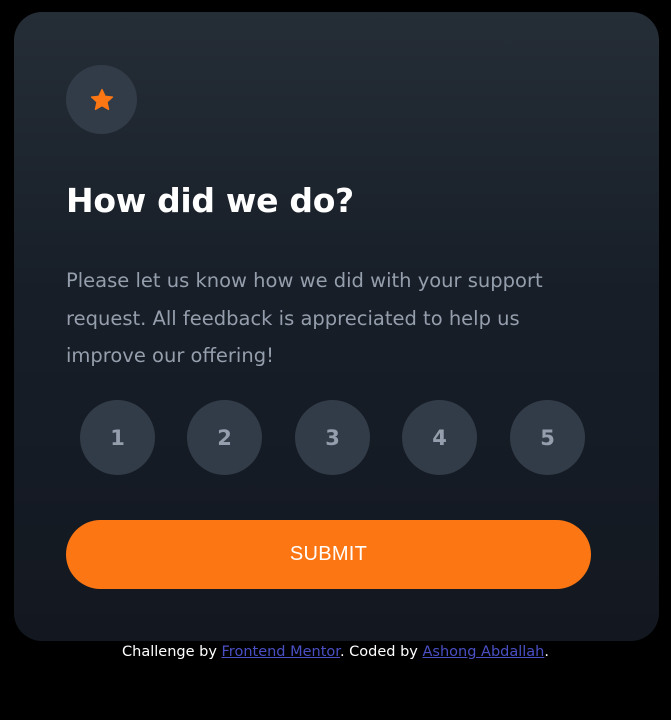 The width and height of the screenshot is (671, 720). What do you see at coordinates (117, 437) in the screenshot?
I see `rating-button-1: 1` at bounding box center [117, 437].